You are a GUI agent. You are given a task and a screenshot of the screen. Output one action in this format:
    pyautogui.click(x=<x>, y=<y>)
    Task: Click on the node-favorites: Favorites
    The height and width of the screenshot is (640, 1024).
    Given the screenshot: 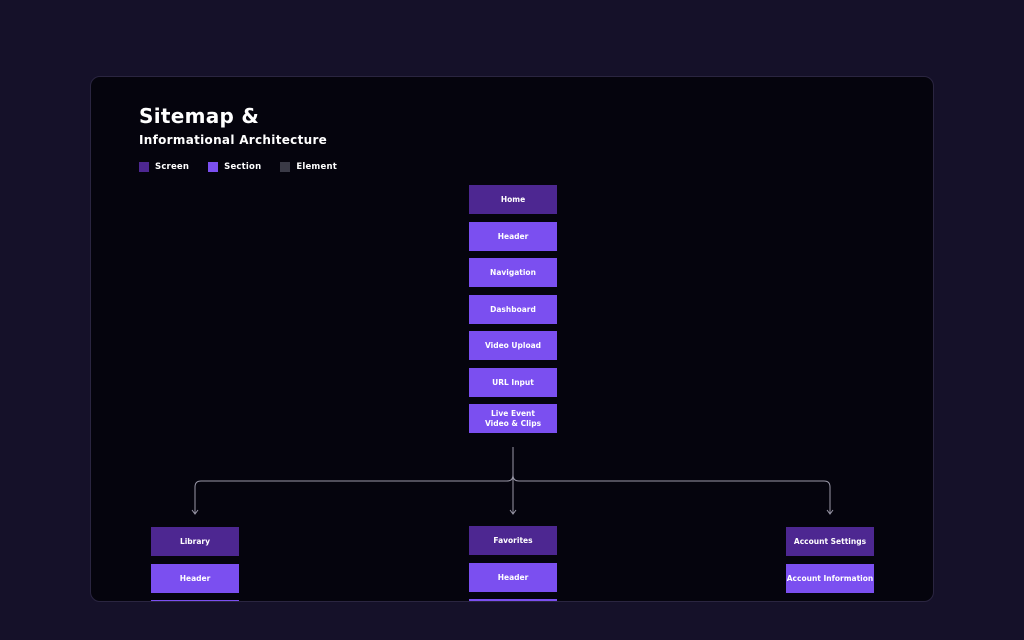 What is the action you would take?
    pyautogui.click(x=513, y=540)
    